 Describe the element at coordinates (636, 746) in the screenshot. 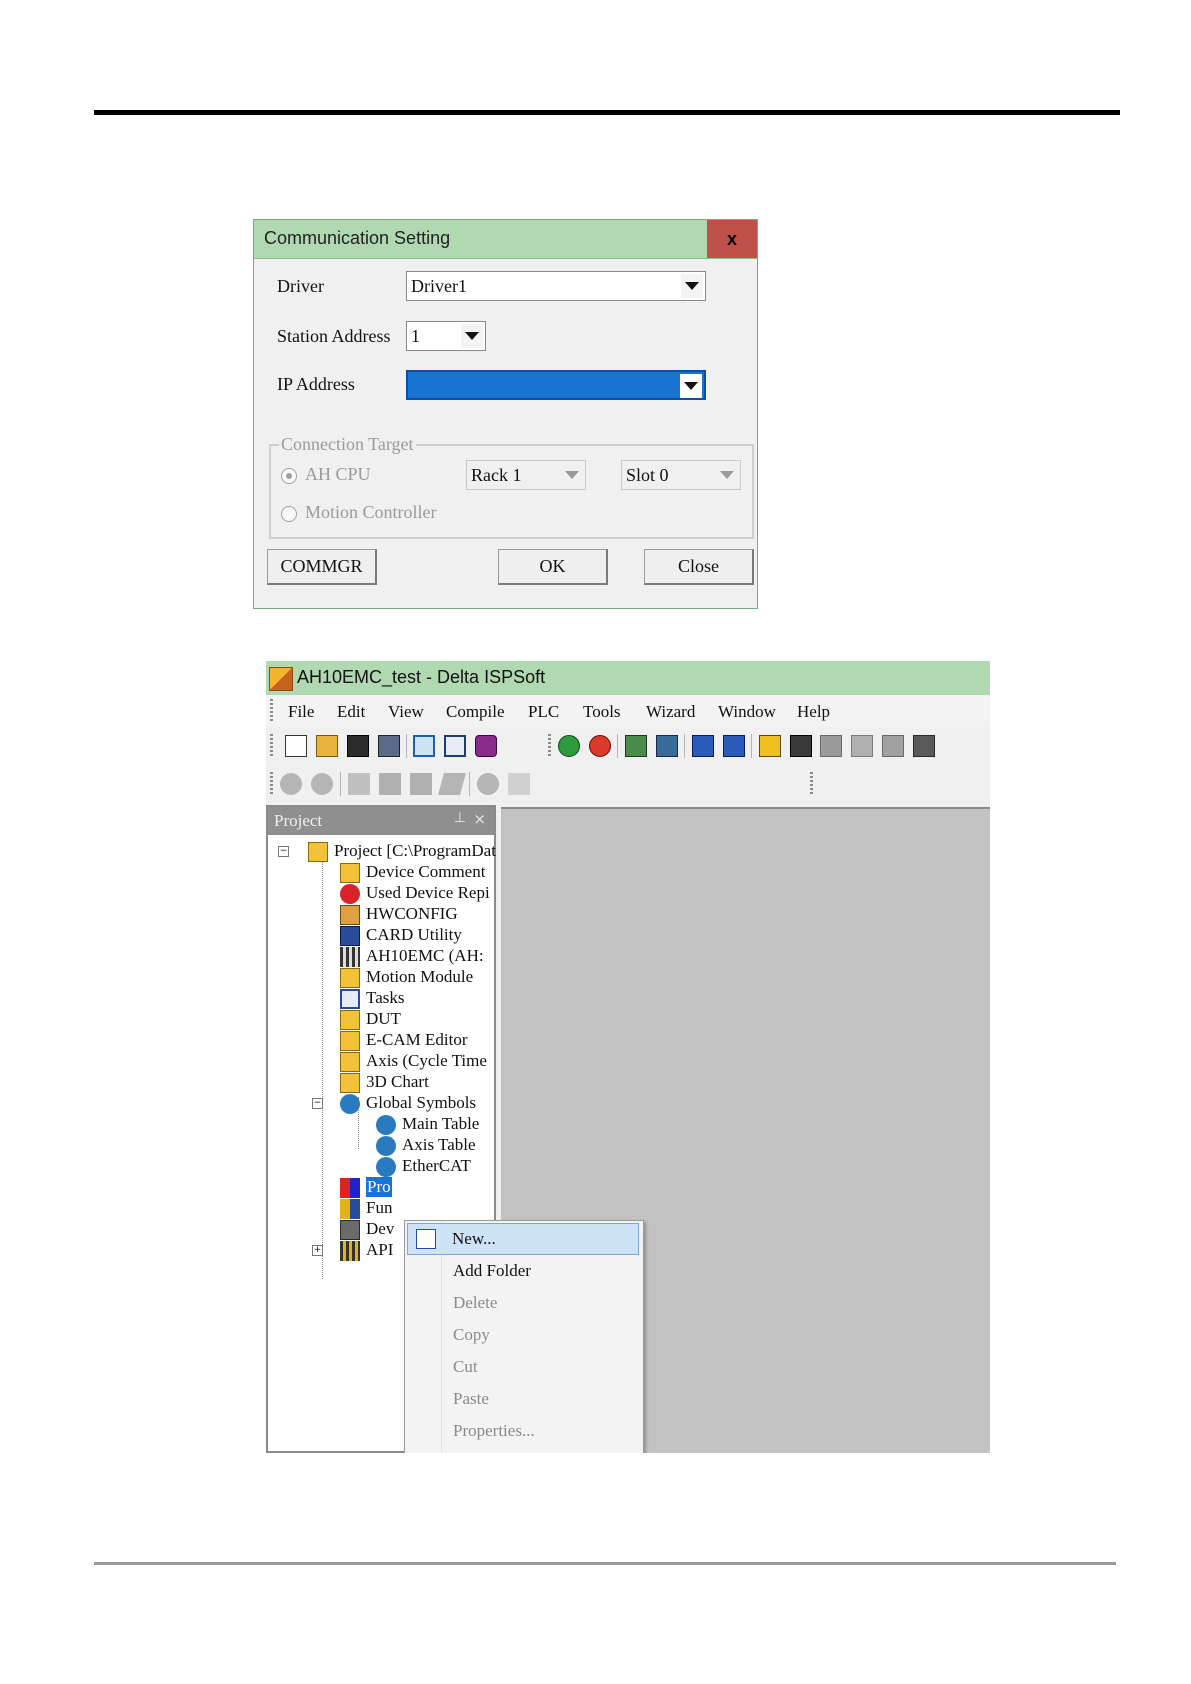

I see `upload-icon` at that location.